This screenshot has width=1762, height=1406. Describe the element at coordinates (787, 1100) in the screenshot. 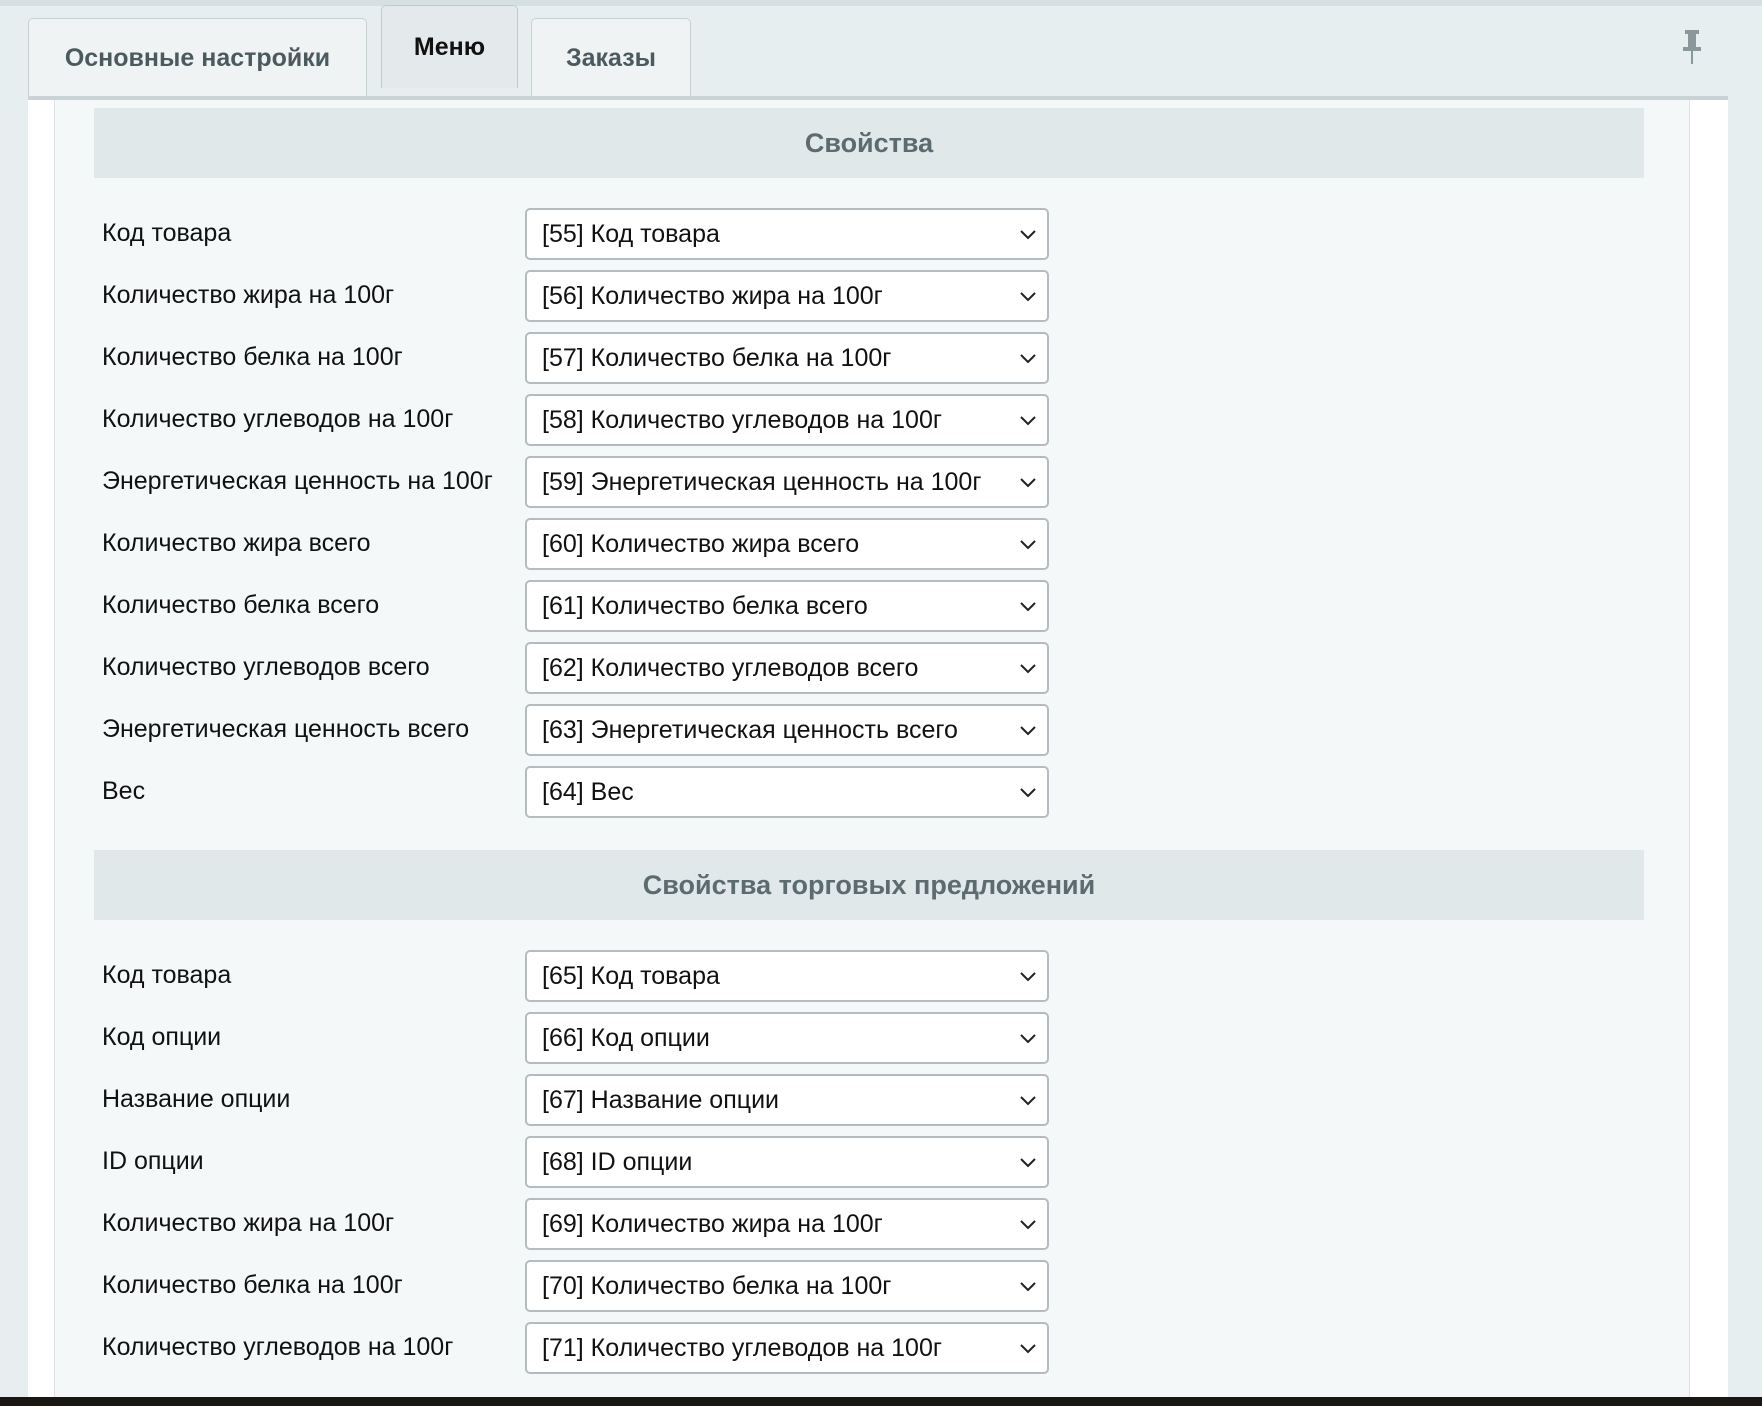

I see `property-select: [67] Название опции` at that location.